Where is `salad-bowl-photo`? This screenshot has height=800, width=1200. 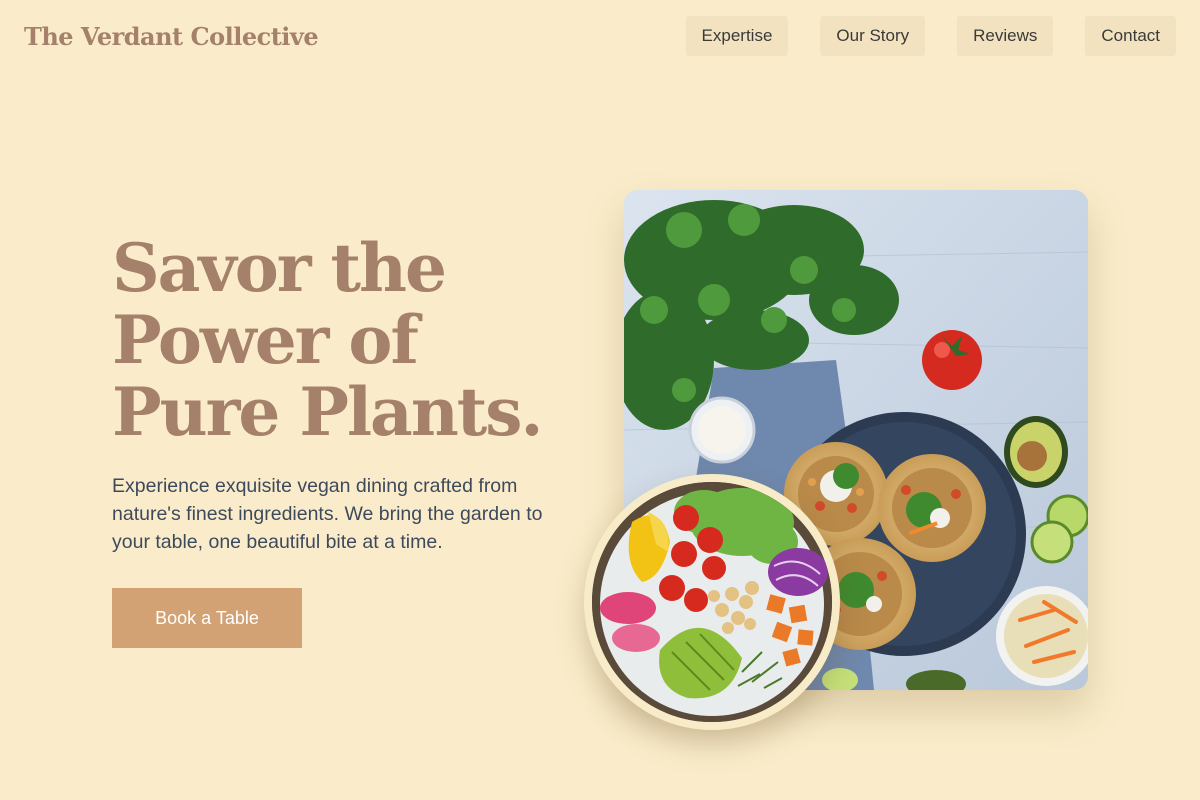 salad-bowl-photo is located at coordinates (712, 602).